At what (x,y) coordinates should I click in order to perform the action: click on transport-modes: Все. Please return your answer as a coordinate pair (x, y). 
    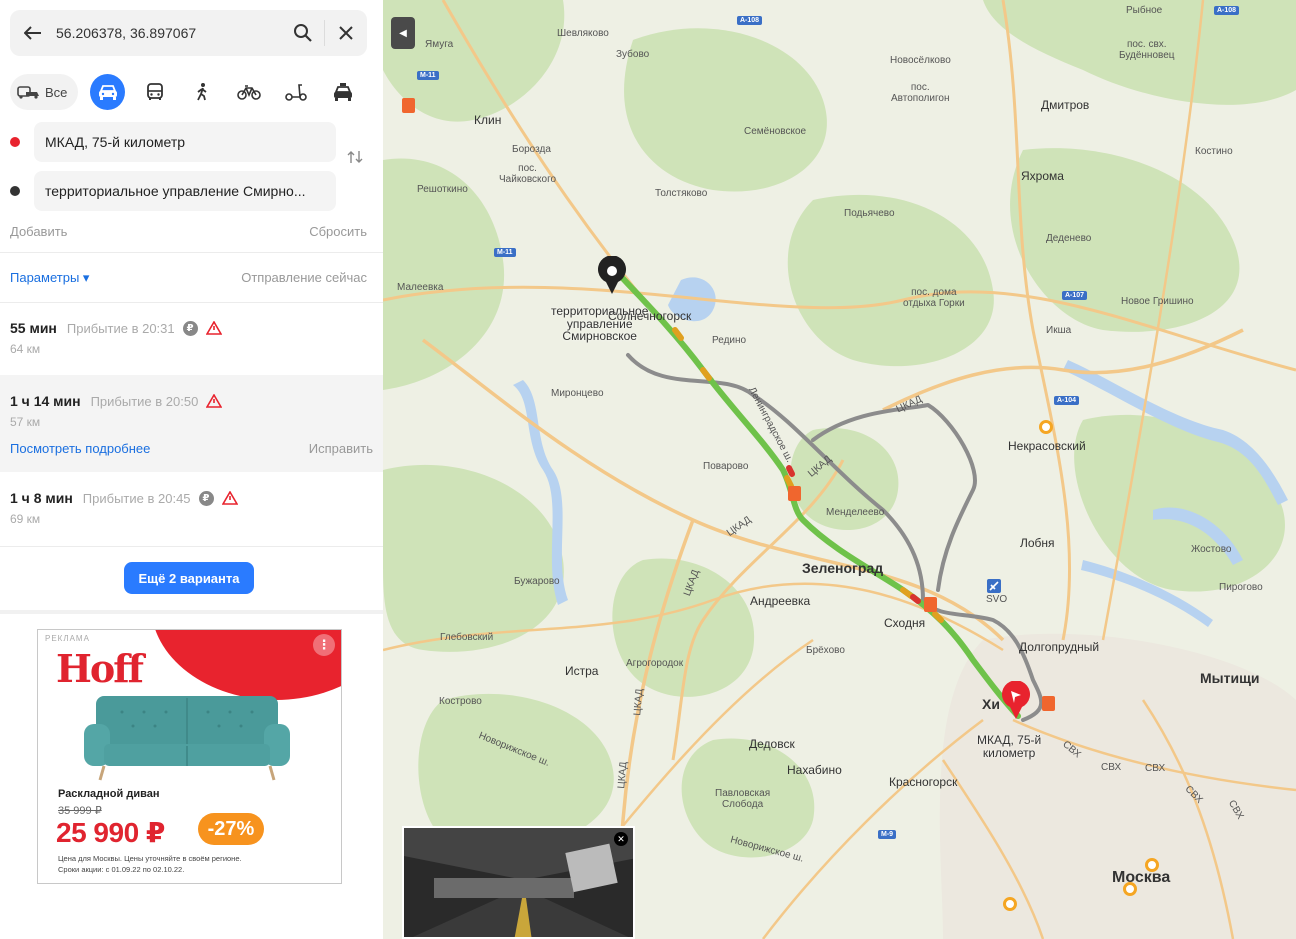
    Looking at the image, I should click on (191, 92).